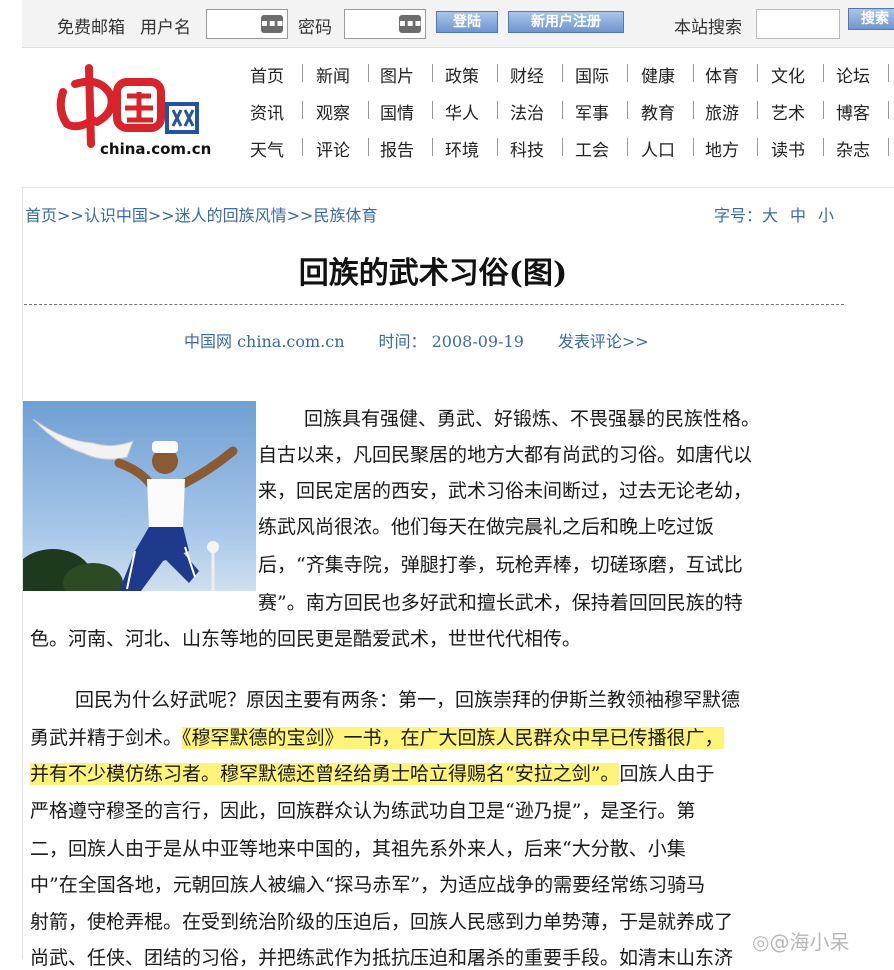  I want to click on paragraph-1-line-5: 后，“齐集寺院，弹腿打拳，玩枪弄棒，切磋琢磨，互试比, so click(500, 565).